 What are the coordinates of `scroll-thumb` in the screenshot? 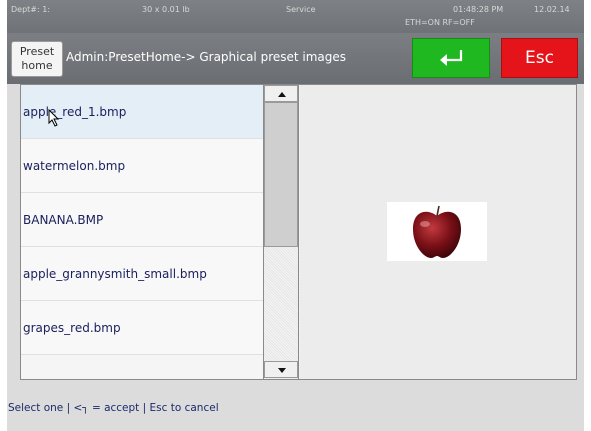 It's located at (281, 174).